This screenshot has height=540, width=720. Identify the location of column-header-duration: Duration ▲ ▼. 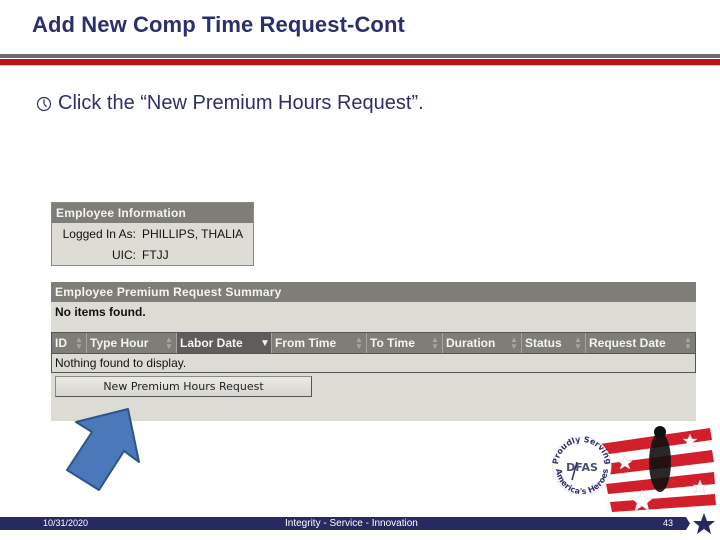
(482, 343).